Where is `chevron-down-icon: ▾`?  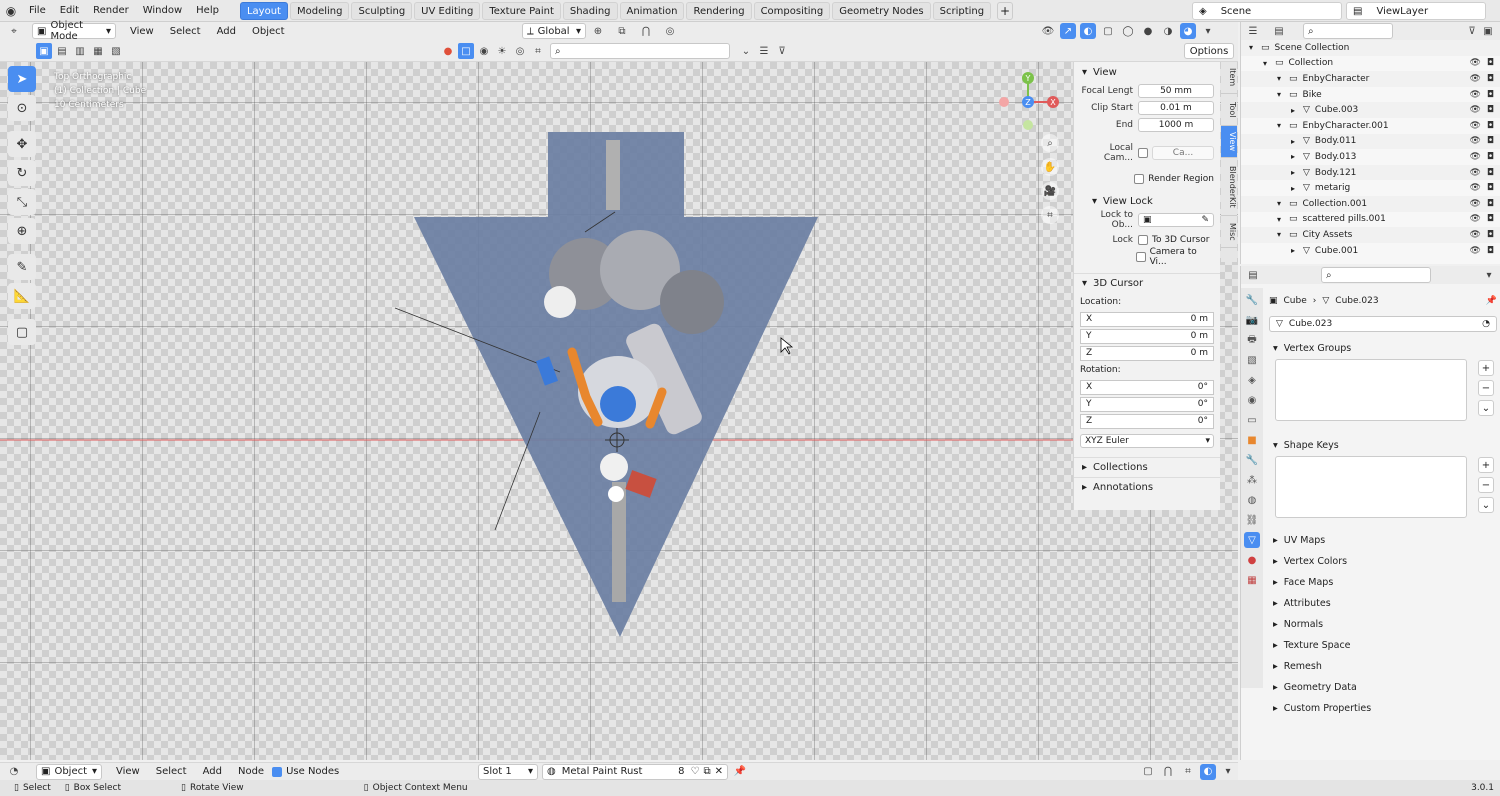
chevron-down-icon: ▾ is located at coordinates (1228, 772).